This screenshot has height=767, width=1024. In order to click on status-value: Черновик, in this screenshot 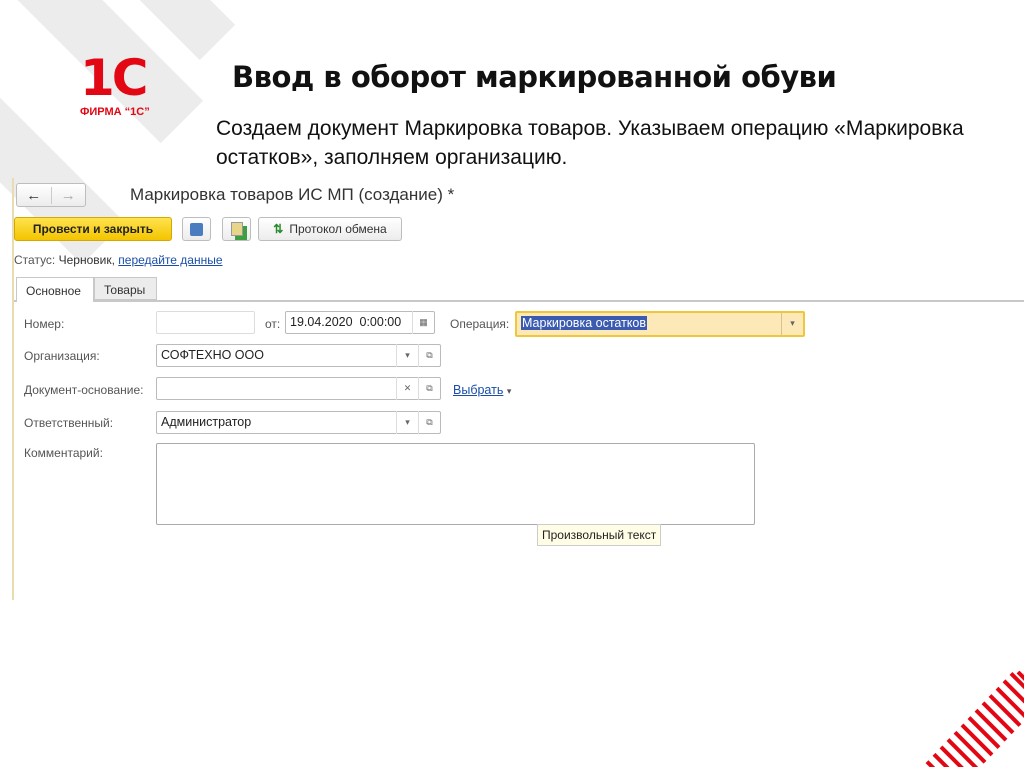, I will do `click(86, 260)`.